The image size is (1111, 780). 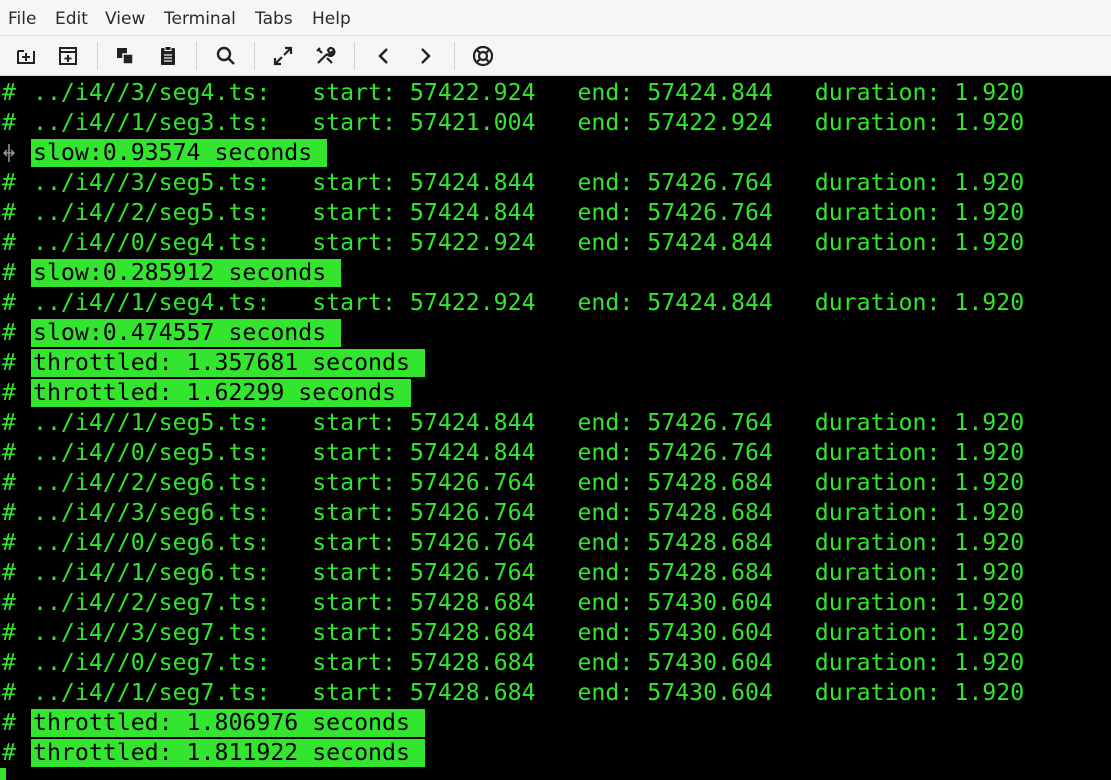 I want to click on fullscreen-icon, so click(x=283, y=56).